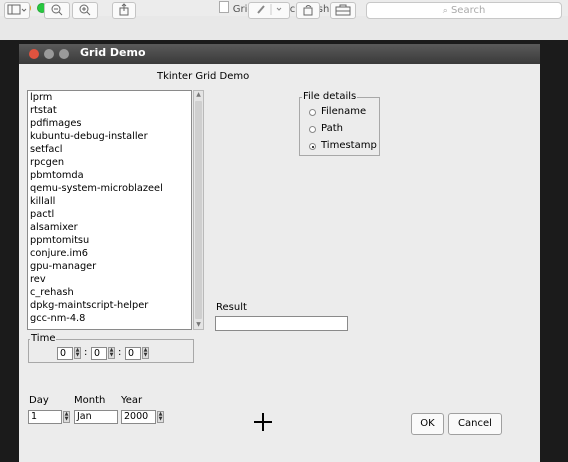 The image size is (568, 462). Describe the element at coordinates (109, 214) in the screenshot. I see `list-item: pactl` at that location.